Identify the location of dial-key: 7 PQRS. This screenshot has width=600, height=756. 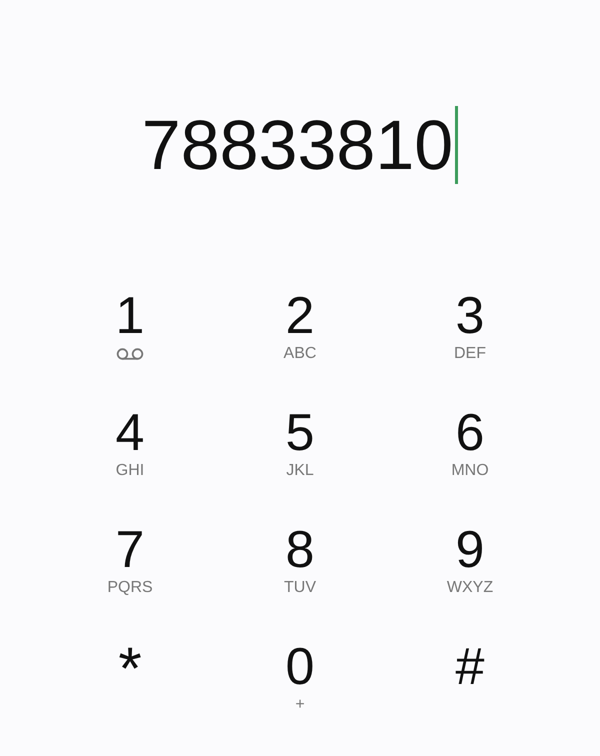
(130, 580).